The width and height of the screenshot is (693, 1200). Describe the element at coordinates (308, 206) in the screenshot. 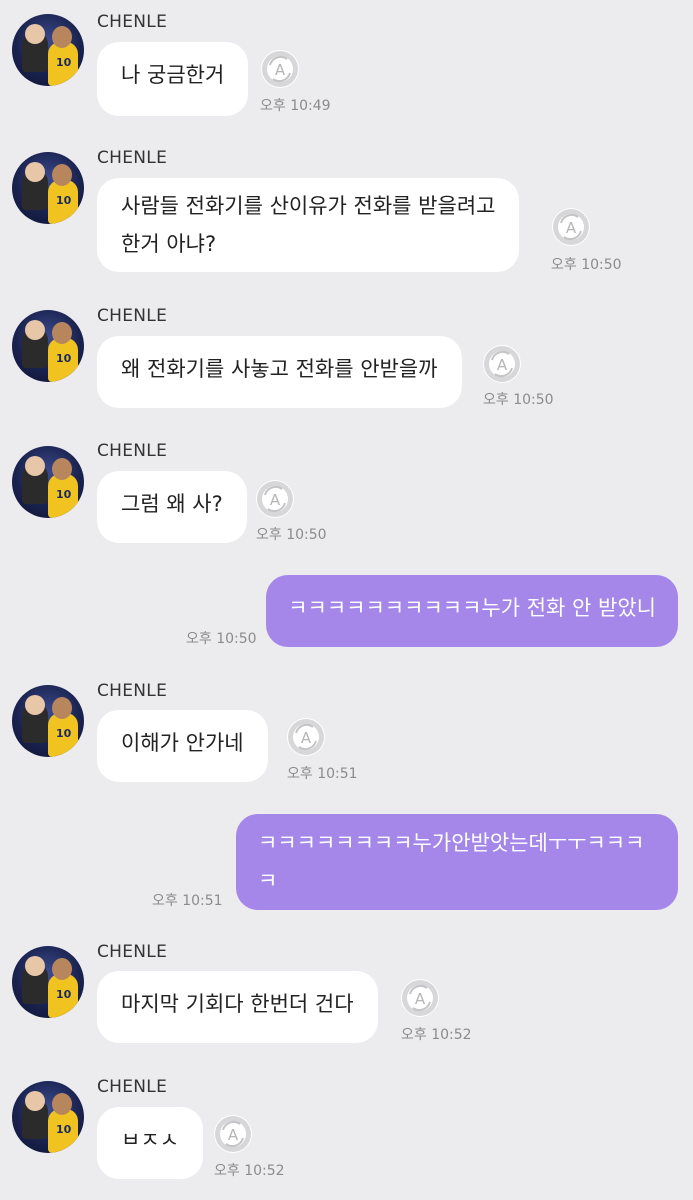

I see `message-text: 사람들 전화기를 산이유가 전화를 받을려고` at that location.